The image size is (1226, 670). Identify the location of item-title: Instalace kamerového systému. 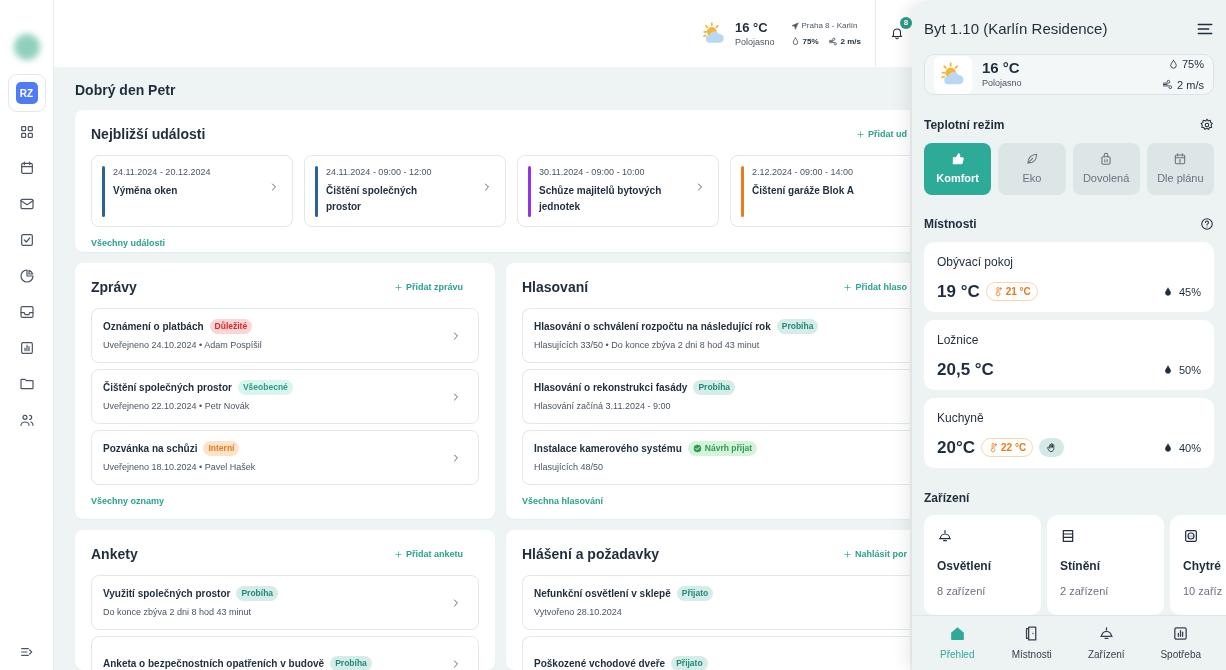
(608, 448).